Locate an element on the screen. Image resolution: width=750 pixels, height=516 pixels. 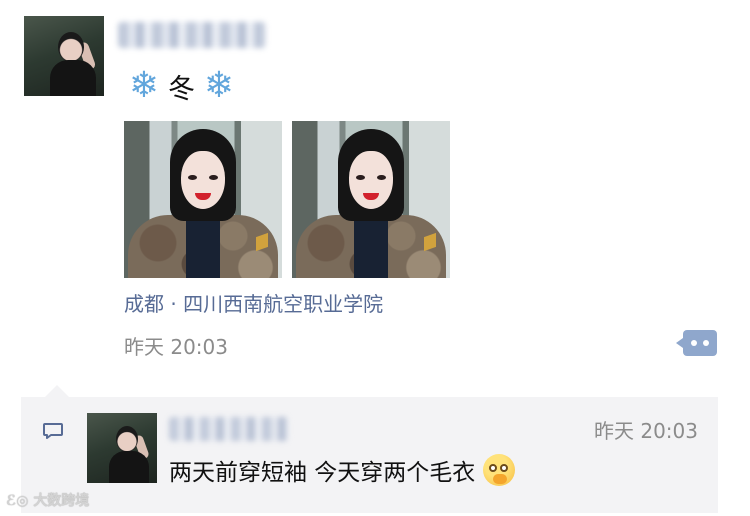
face-with-hand-emoji-icon is located at coordinates (499, 470).